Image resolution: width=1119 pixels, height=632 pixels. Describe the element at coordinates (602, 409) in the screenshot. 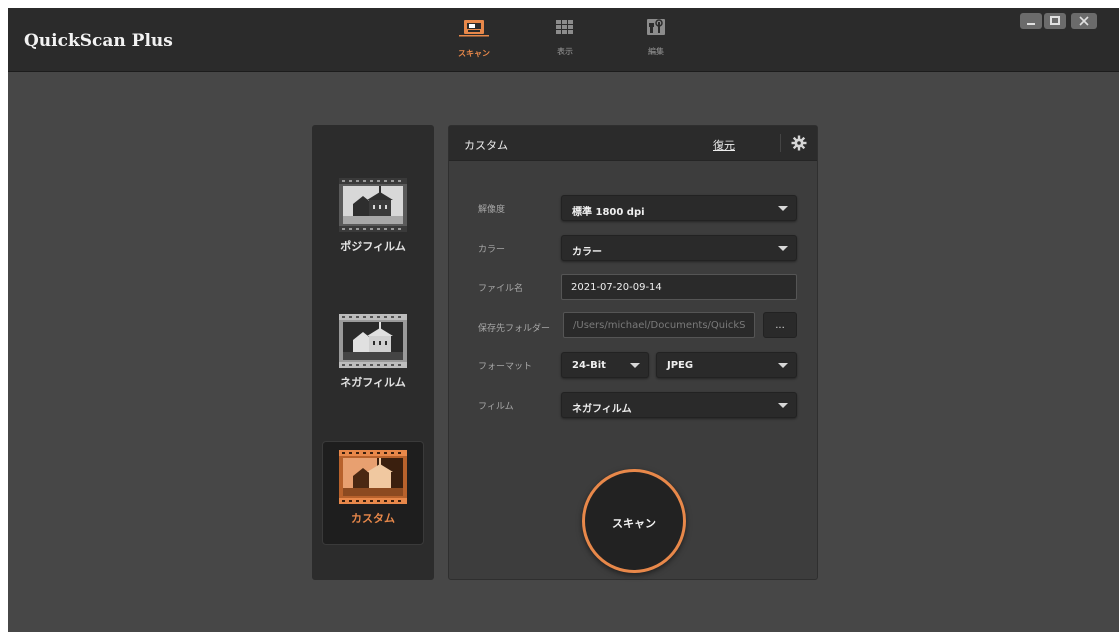

I see `film-value: ネガフィルム` at that location.